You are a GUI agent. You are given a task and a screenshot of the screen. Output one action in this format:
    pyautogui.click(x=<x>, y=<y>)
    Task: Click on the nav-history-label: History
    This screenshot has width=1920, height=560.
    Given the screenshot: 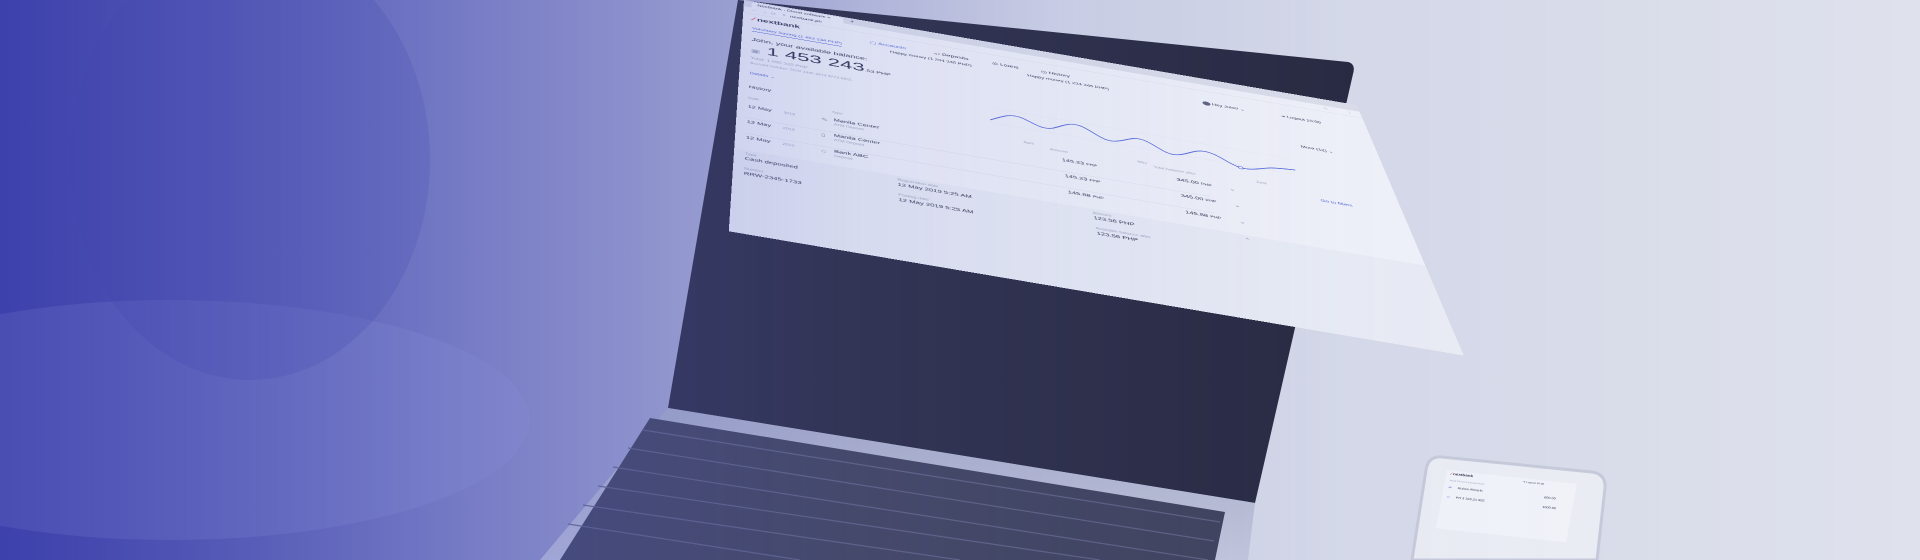 What is the action you would take?
    pyautogui.click(x=1059, y=75)
    